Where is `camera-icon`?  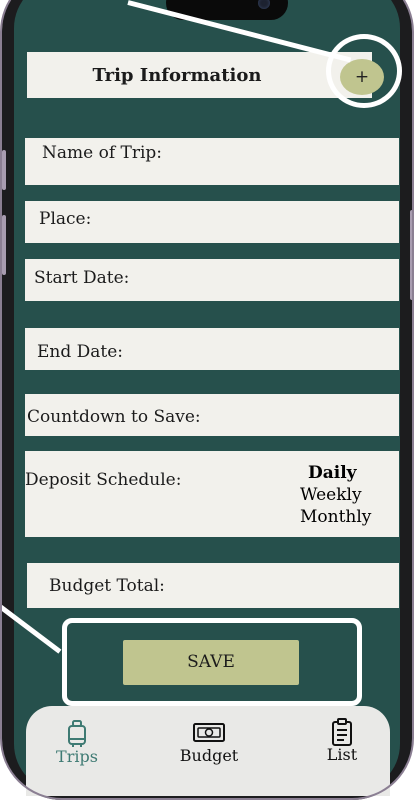
camera-icon is located at coordinates (264, 4).